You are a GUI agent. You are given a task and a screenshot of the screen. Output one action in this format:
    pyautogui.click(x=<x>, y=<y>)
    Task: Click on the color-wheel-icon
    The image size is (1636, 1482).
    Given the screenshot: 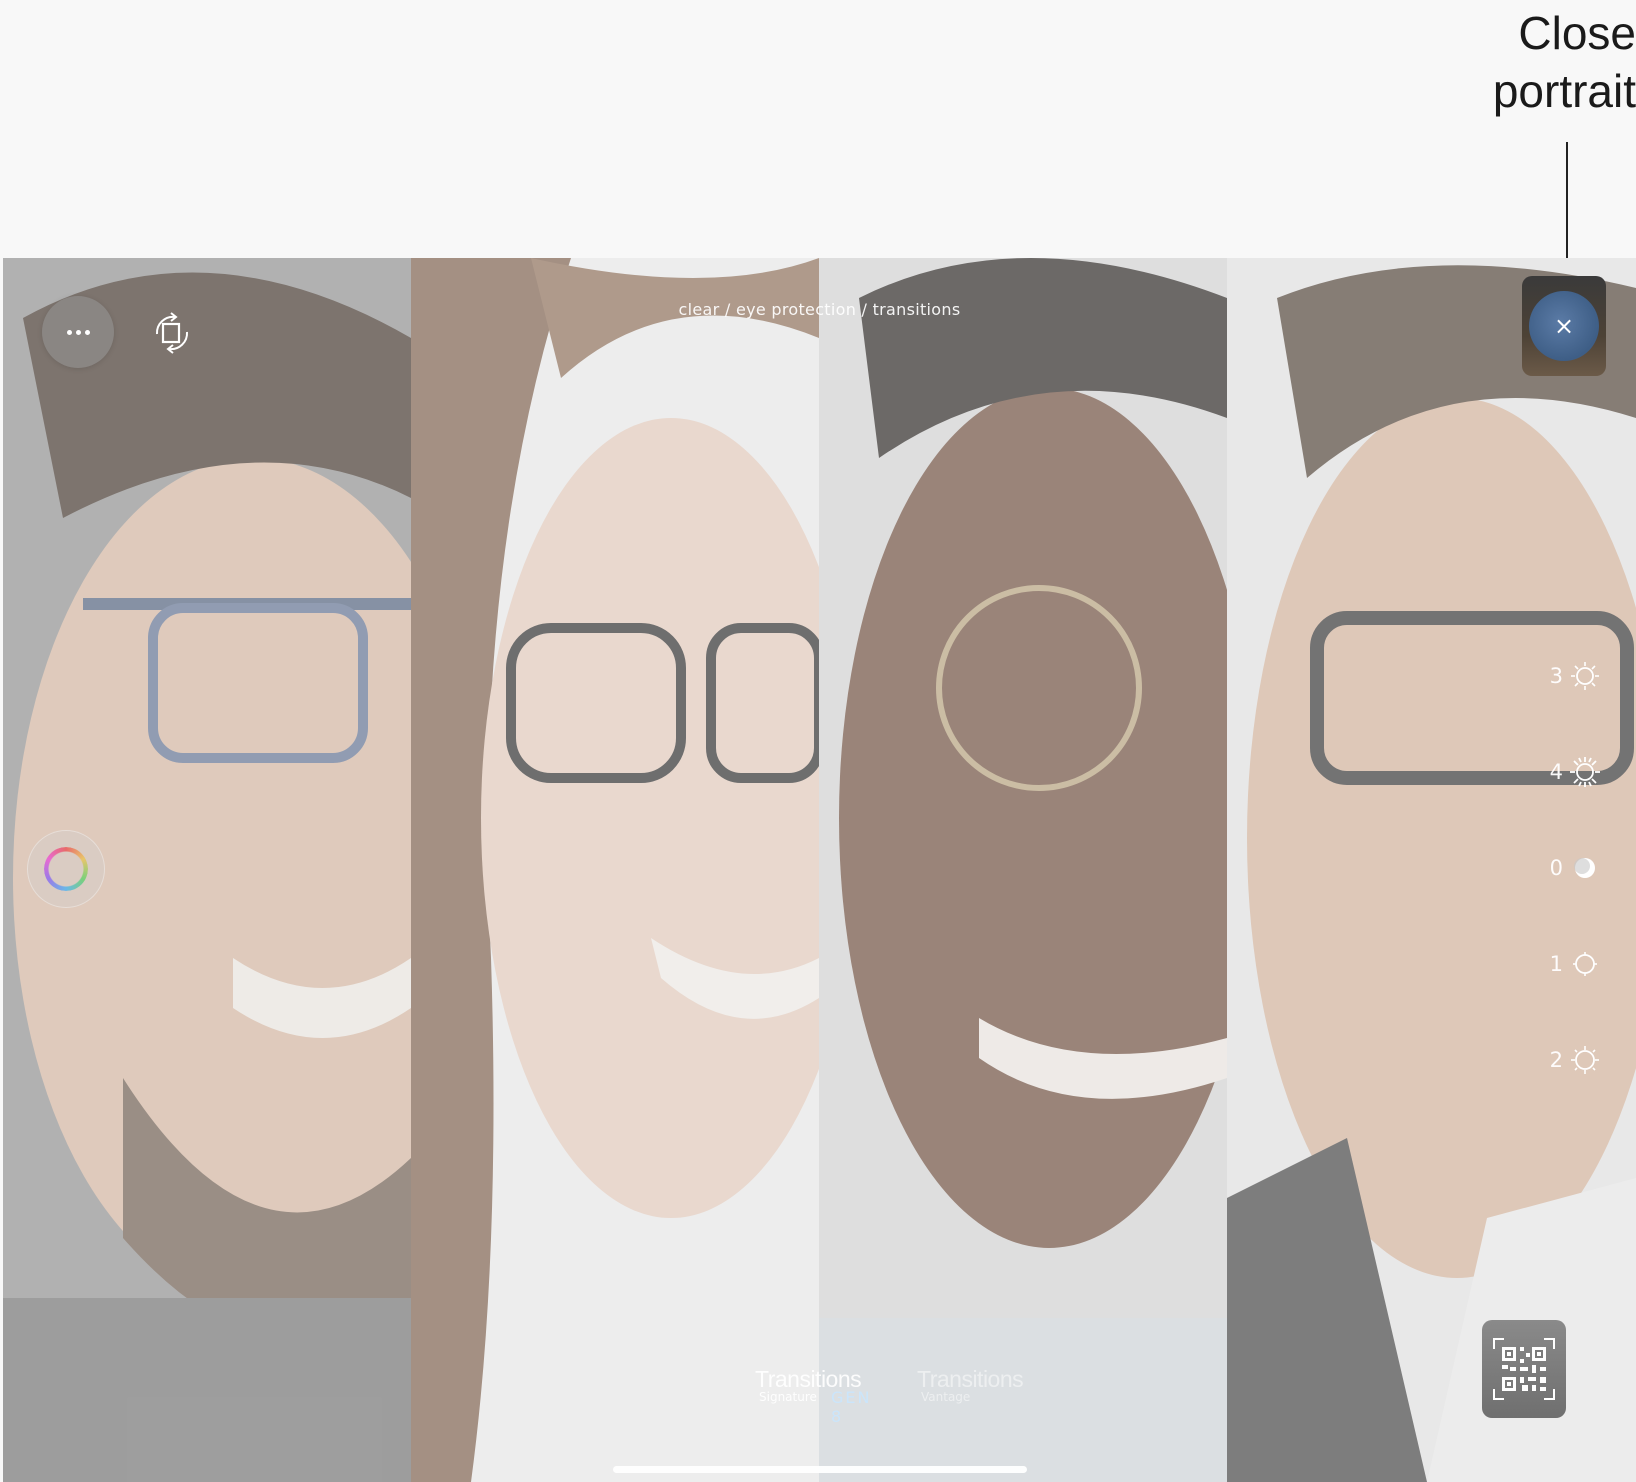 What is the action you would take?
    pyautogui.click(x=66, y=869)
    